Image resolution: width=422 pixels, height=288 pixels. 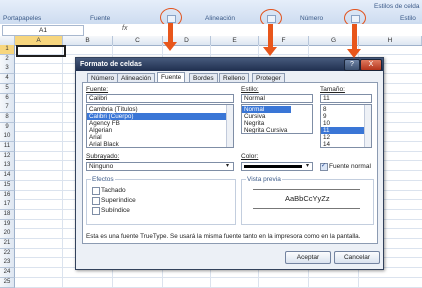 What do you see at coordinates (346, 98) in the screenshot?
I see `size-input: 11` at bounding box center [346, 98].